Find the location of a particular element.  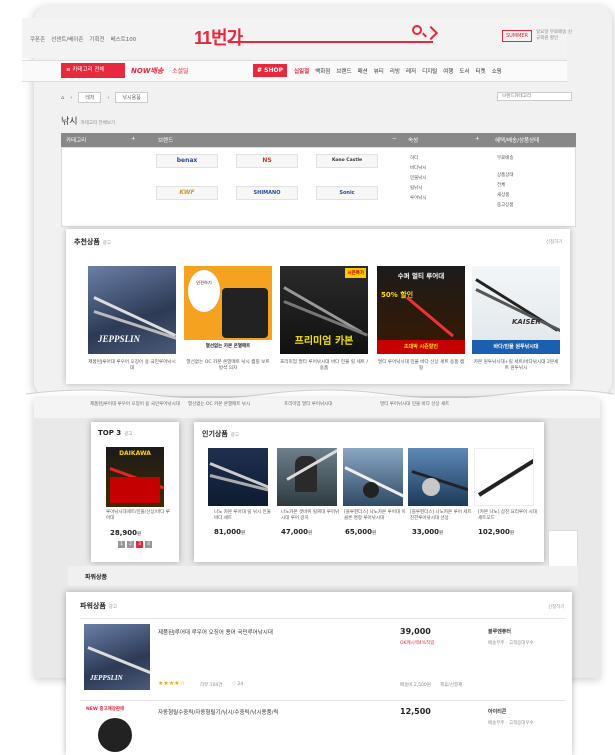

nav-item: 십일절 is located at coordinates (301, 71).